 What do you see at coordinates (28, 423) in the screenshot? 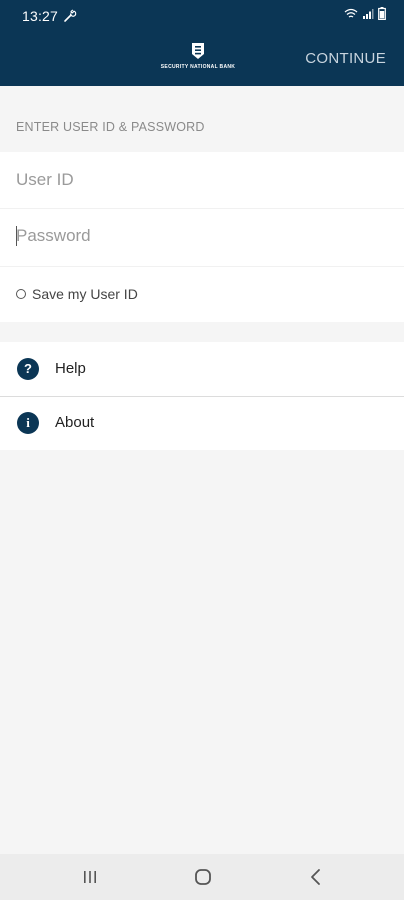
I see `info-icon: i` at bounding box center [28, 423].